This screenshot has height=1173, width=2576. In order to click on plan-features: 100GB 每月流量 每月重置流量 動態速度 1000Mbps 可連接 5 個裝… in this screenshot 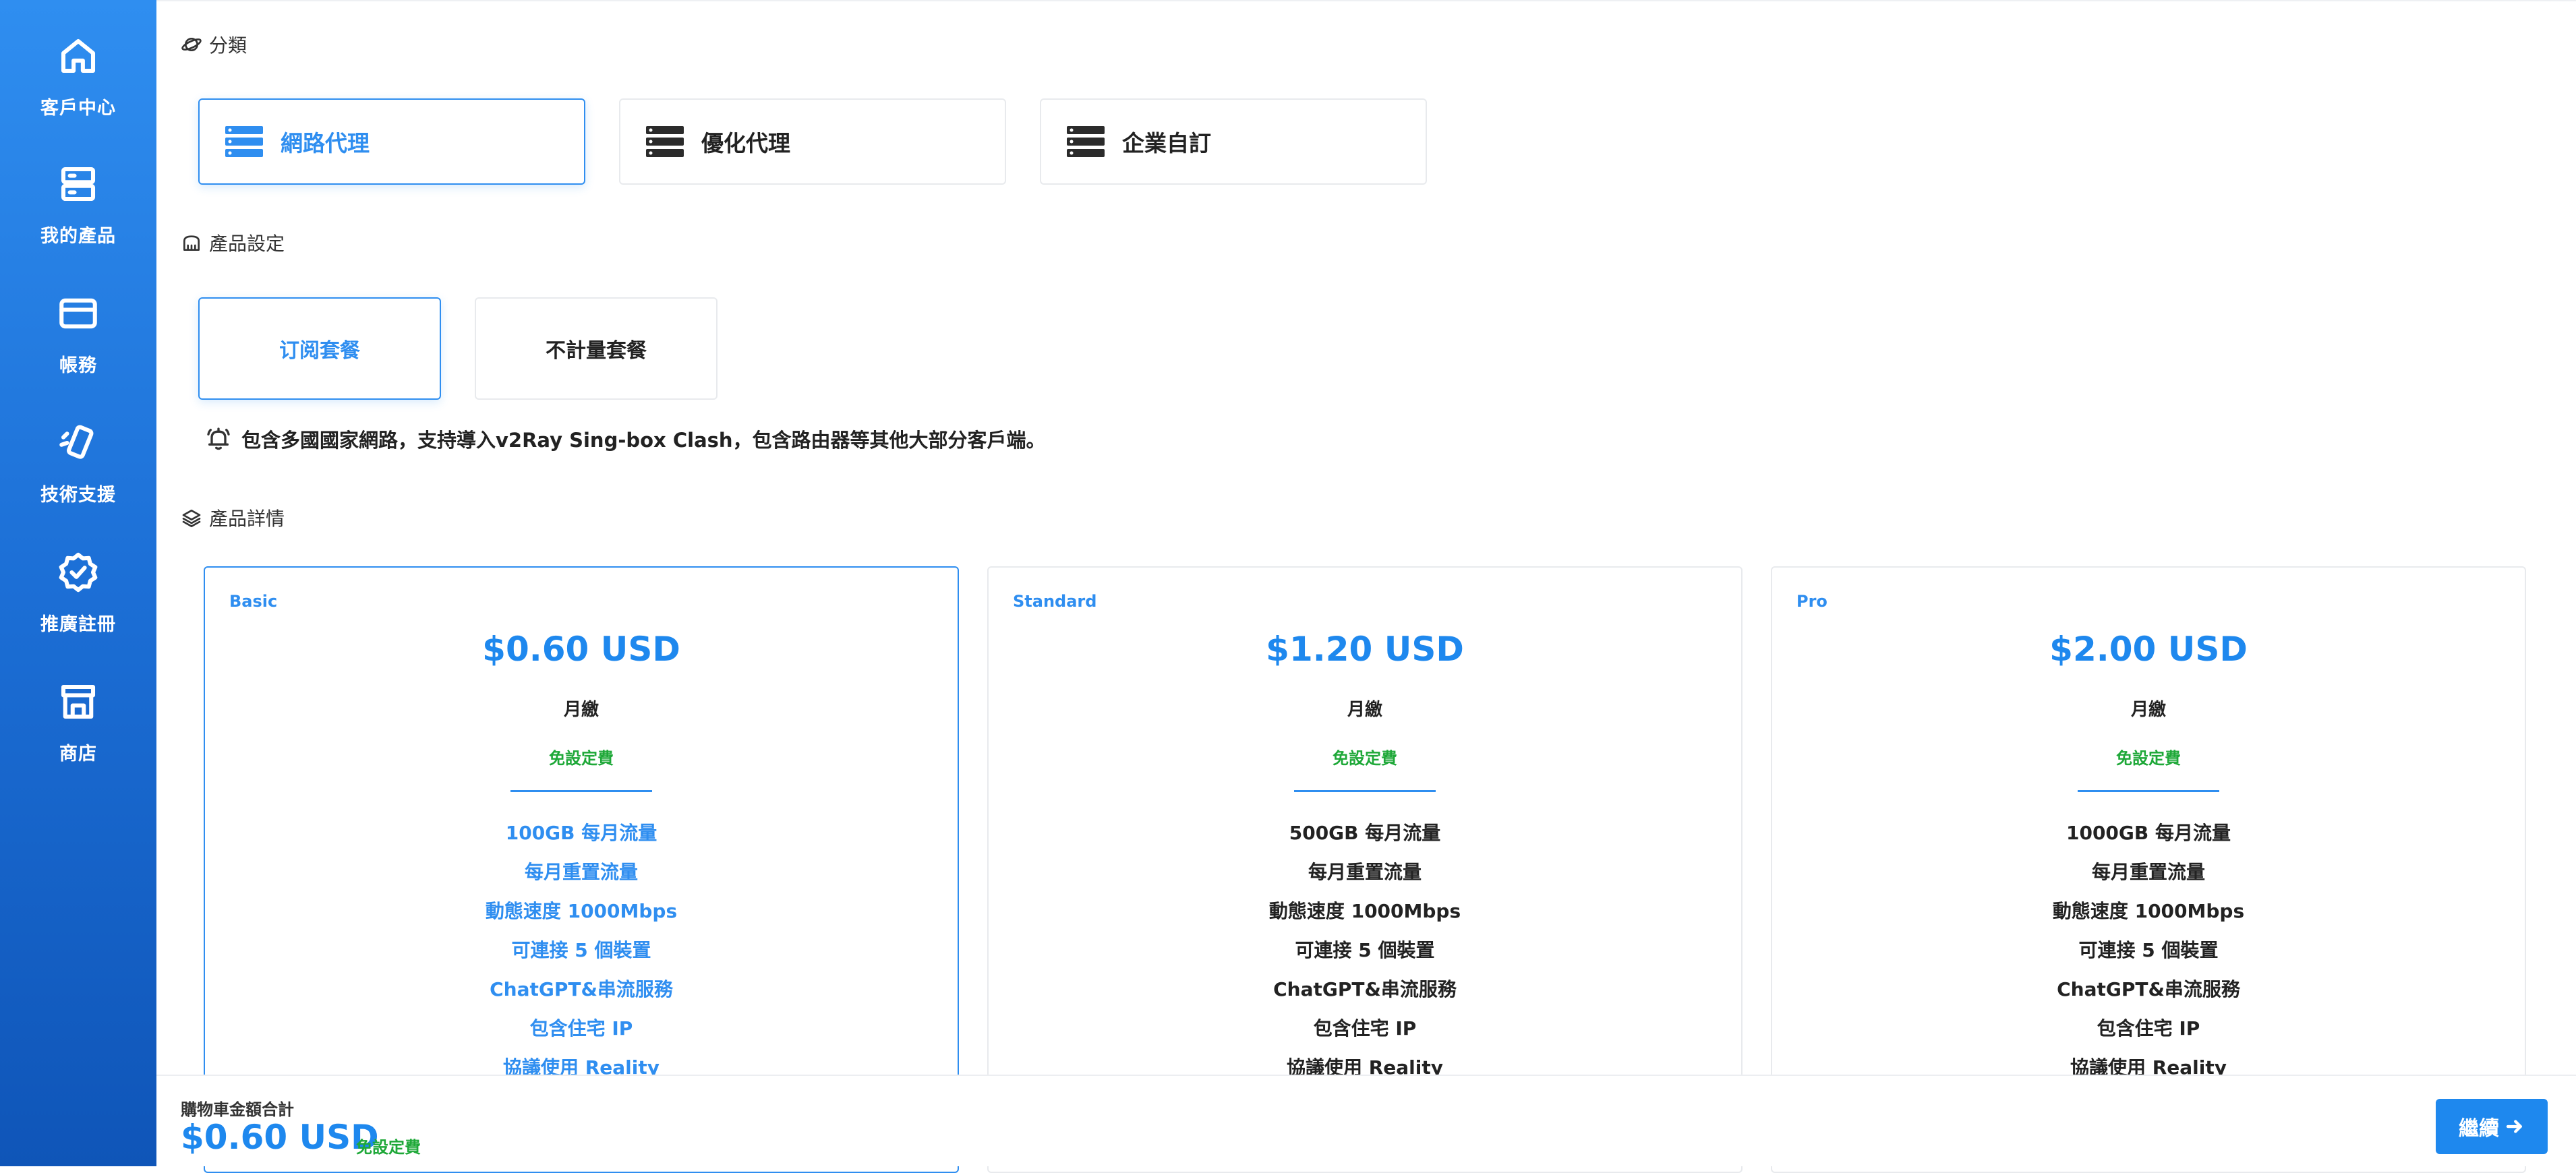, I will do `click(581, 955)`.